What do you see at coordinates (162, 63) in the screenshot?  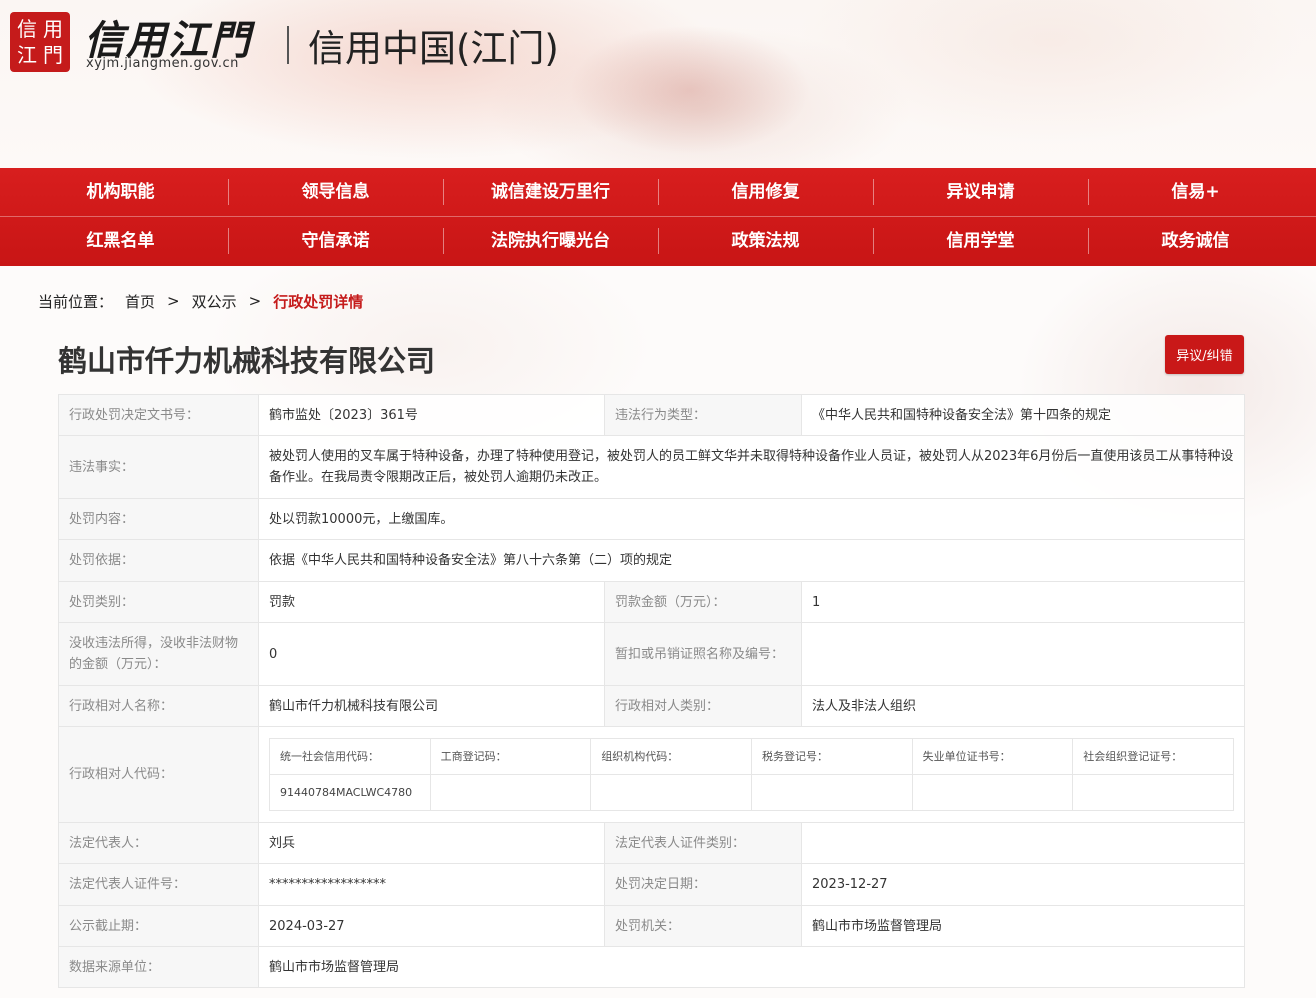 I see `logo-url: xyjm.jiangmen.gov.cn` at bounding box center [162, 63].